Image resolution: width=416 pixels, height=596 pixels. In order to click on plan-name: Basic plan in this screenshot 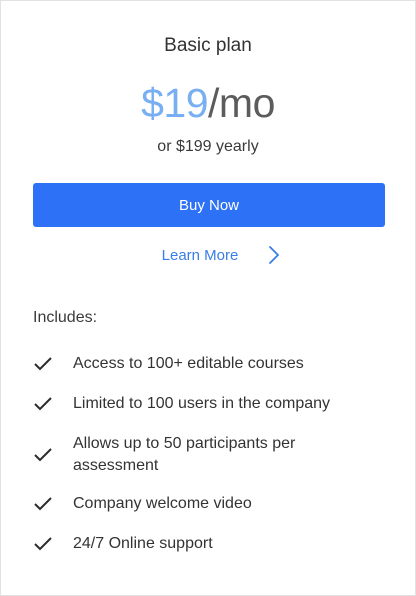, I will do `click(208, 45)`.